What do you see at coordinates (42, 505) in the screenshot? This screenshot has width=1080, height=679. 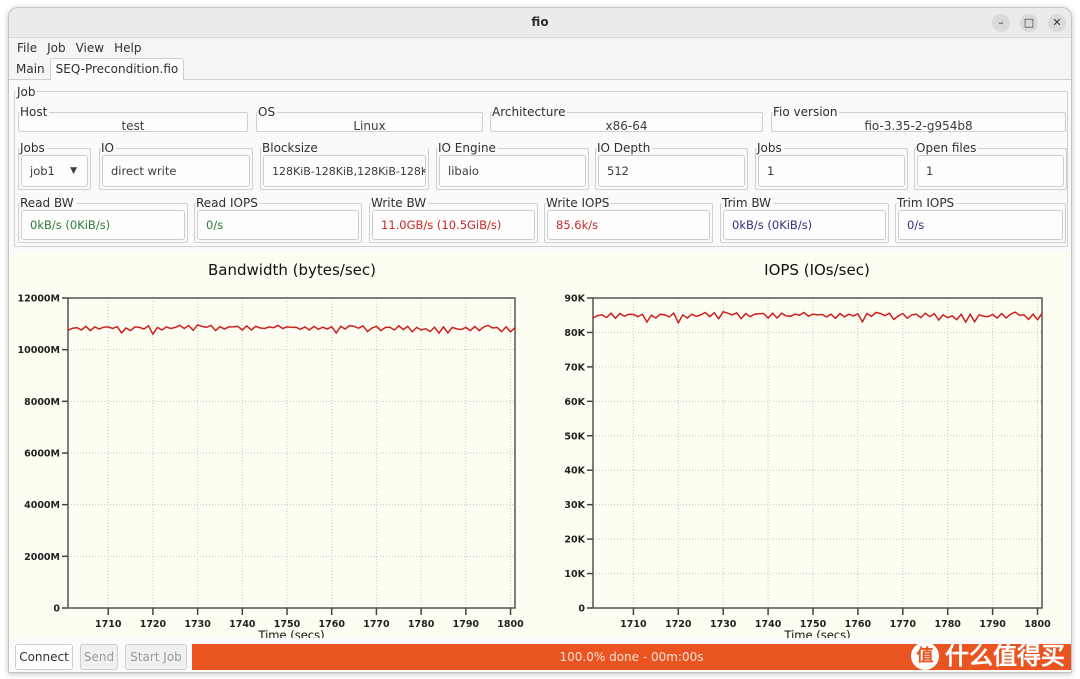 I see `y-tick-label: 4000M` at bounding box center [42, 505].